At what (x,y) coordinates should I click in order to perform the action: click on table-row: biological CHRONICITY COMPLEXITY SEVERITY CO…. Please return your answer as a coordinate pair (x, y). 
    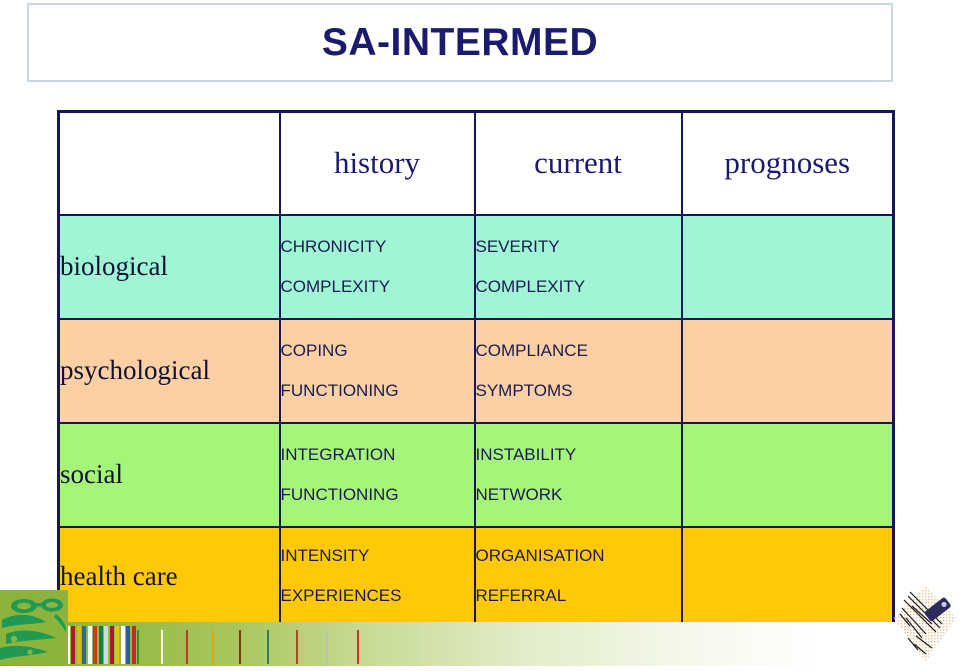
    Looking at the image, I should click on (476, 266).